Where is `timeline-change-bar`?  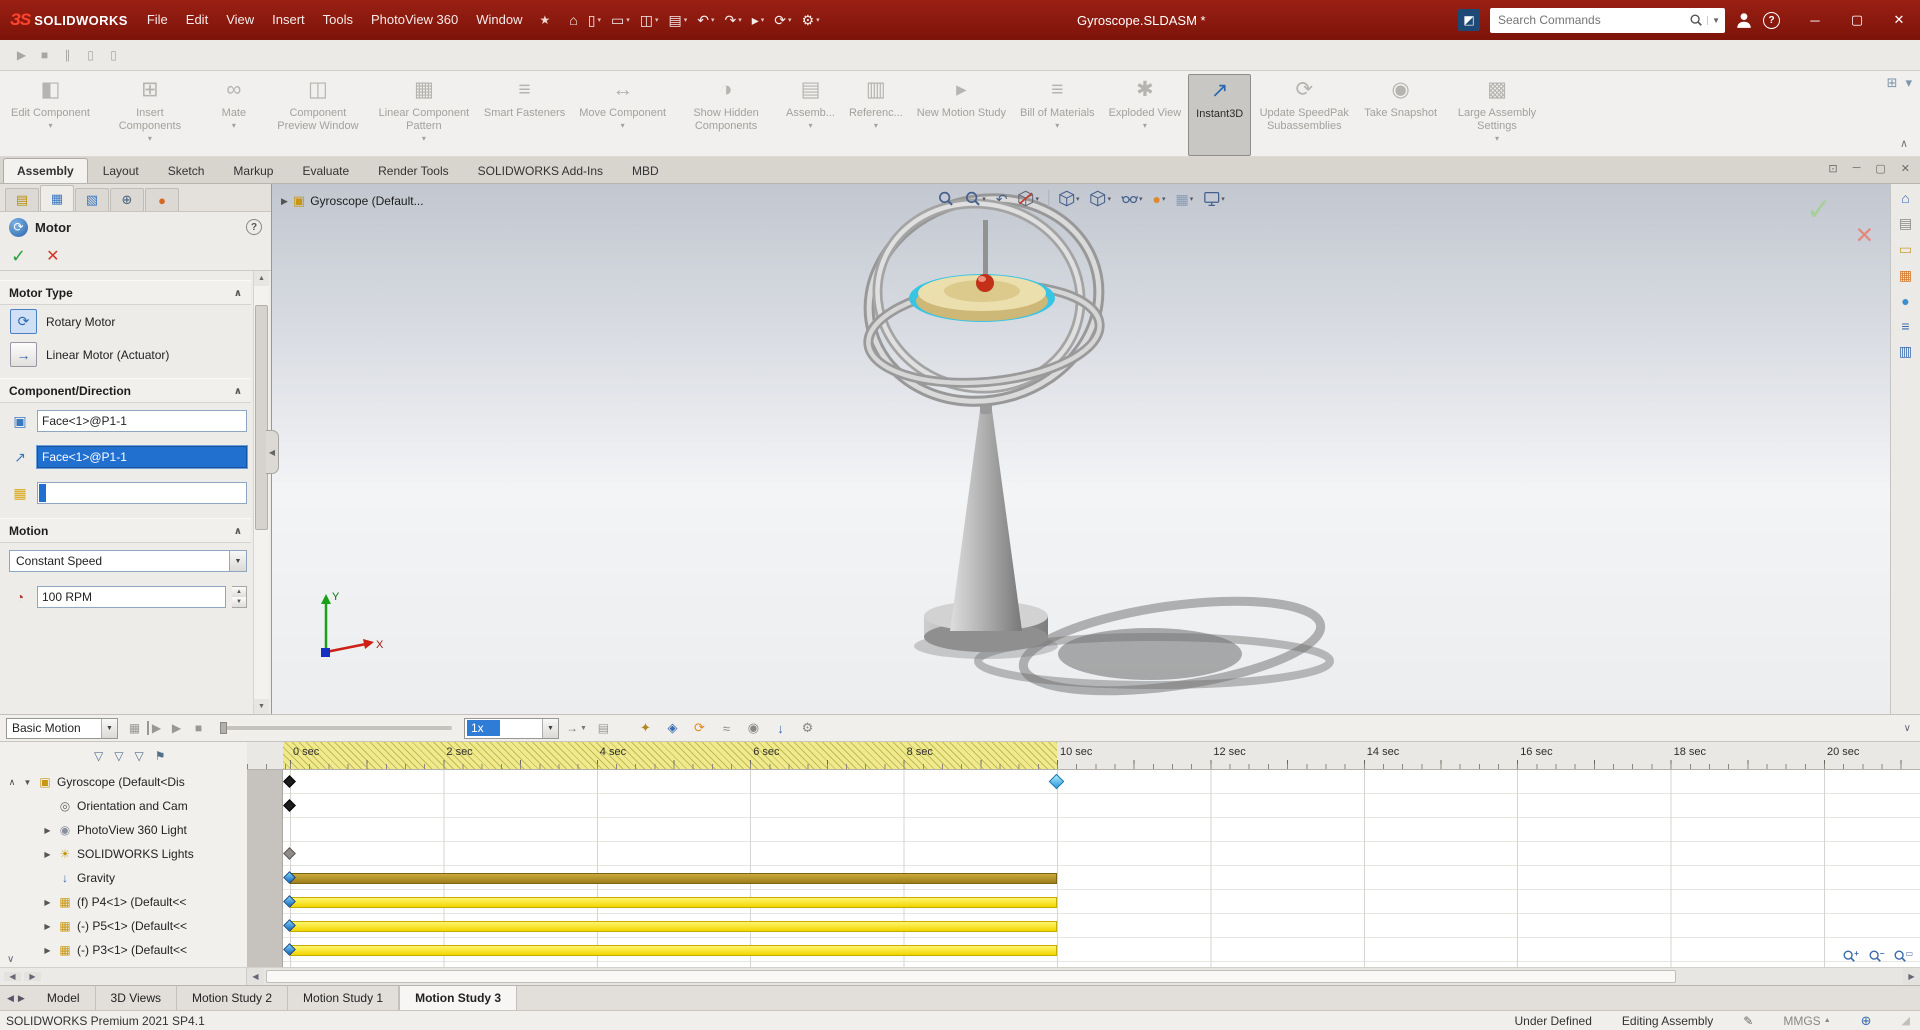 timeline-change-bar is located at coordinates (673, 950).